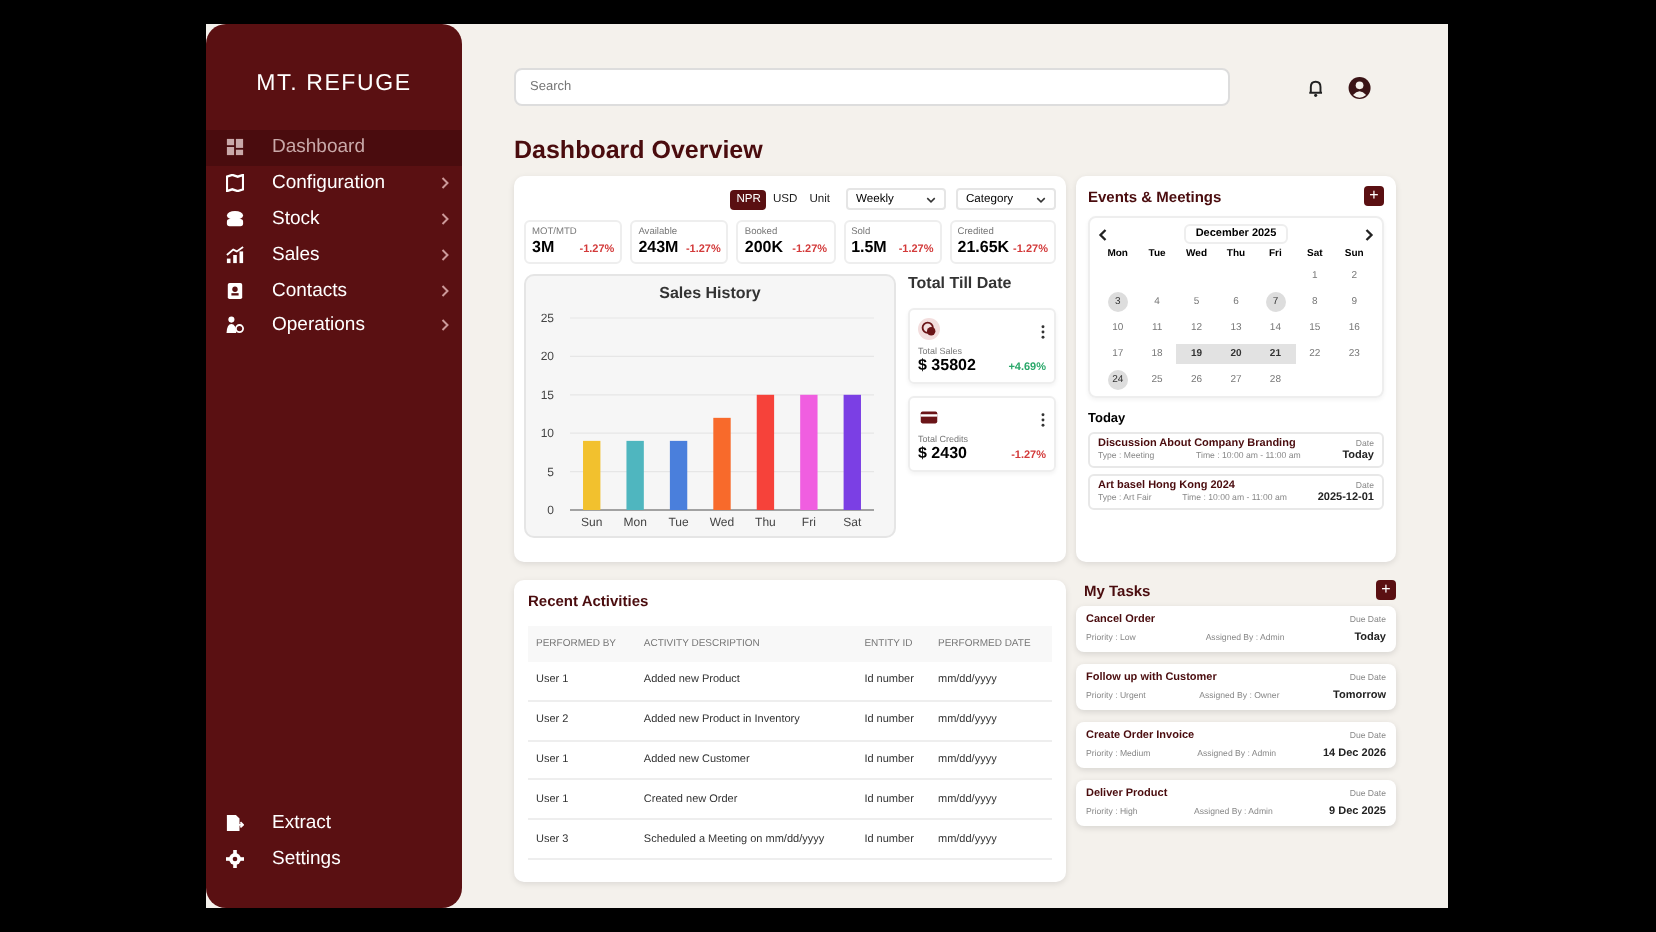 This screenshot has width=1656, height=932. What do you see at coordinates (334, 219) in the screenshot?
I see `nav-item: Stock` at bounding box center [334, 219].